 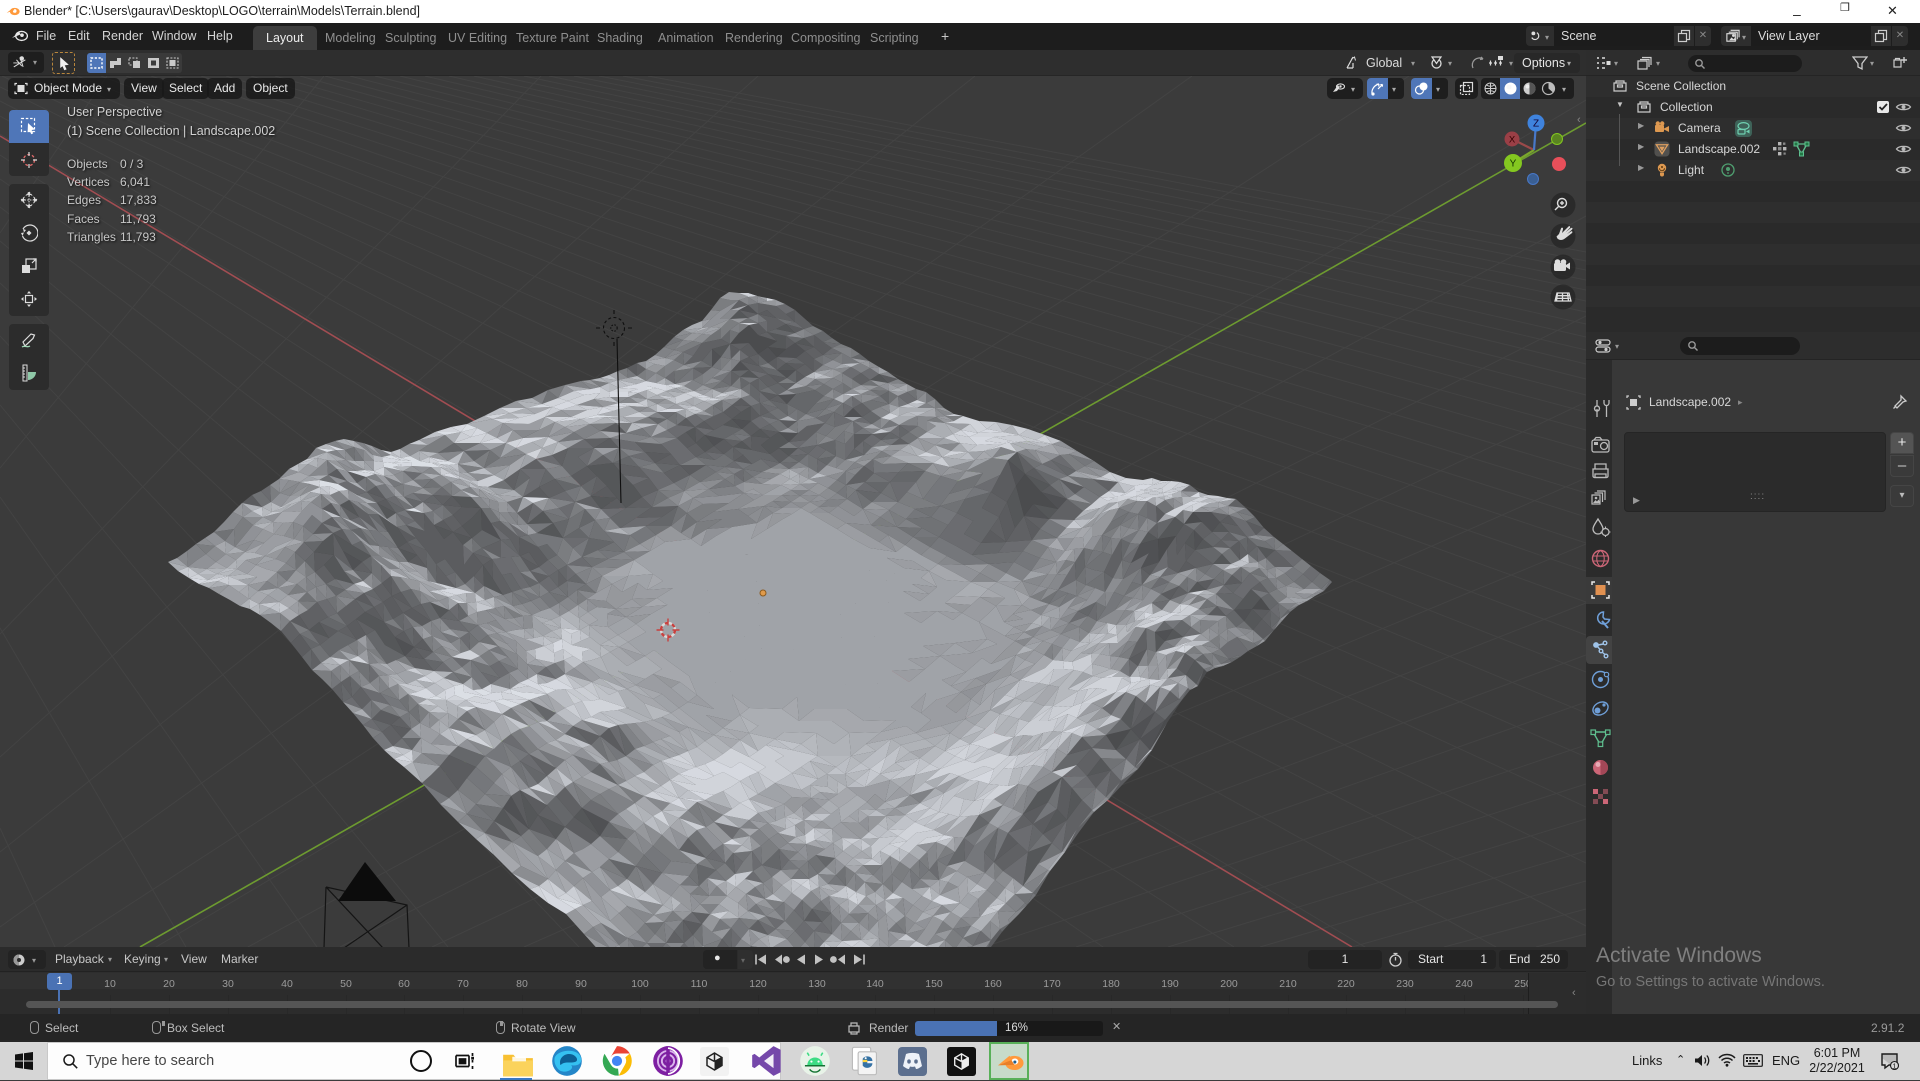 I want to click on svg-text: X, so click(x=1512, y=140).